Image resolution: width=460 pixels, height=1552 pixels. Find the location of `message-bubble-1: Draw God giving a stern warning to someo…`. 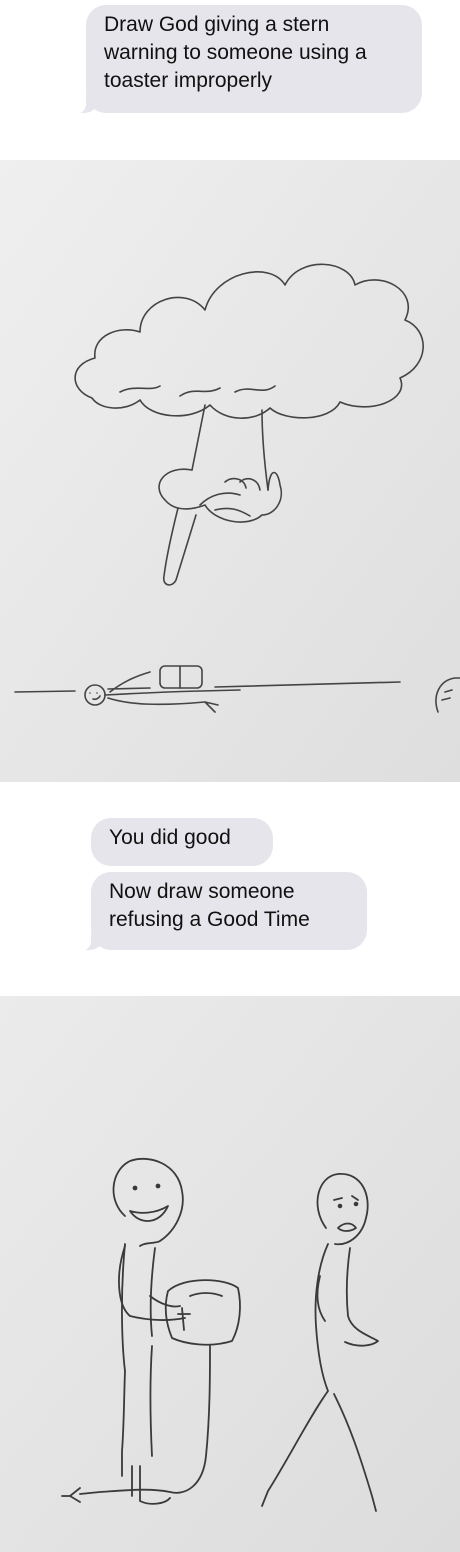

message-bubble-1: Draw God giving a stern warning to someo… is located at coordinates (248, 59).